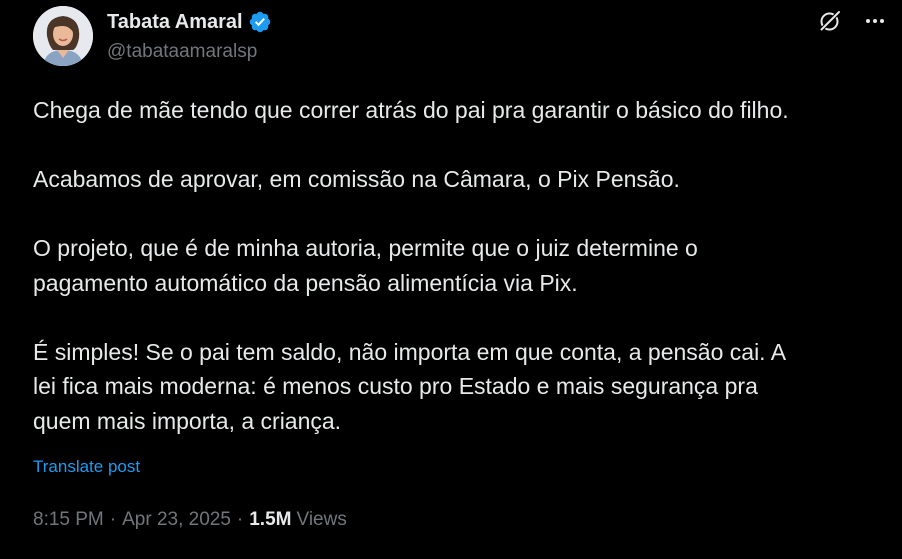 This screenshot has width=902, height=559. I want to click on post-line: quem mais importa, a criança., so click(187, 420).